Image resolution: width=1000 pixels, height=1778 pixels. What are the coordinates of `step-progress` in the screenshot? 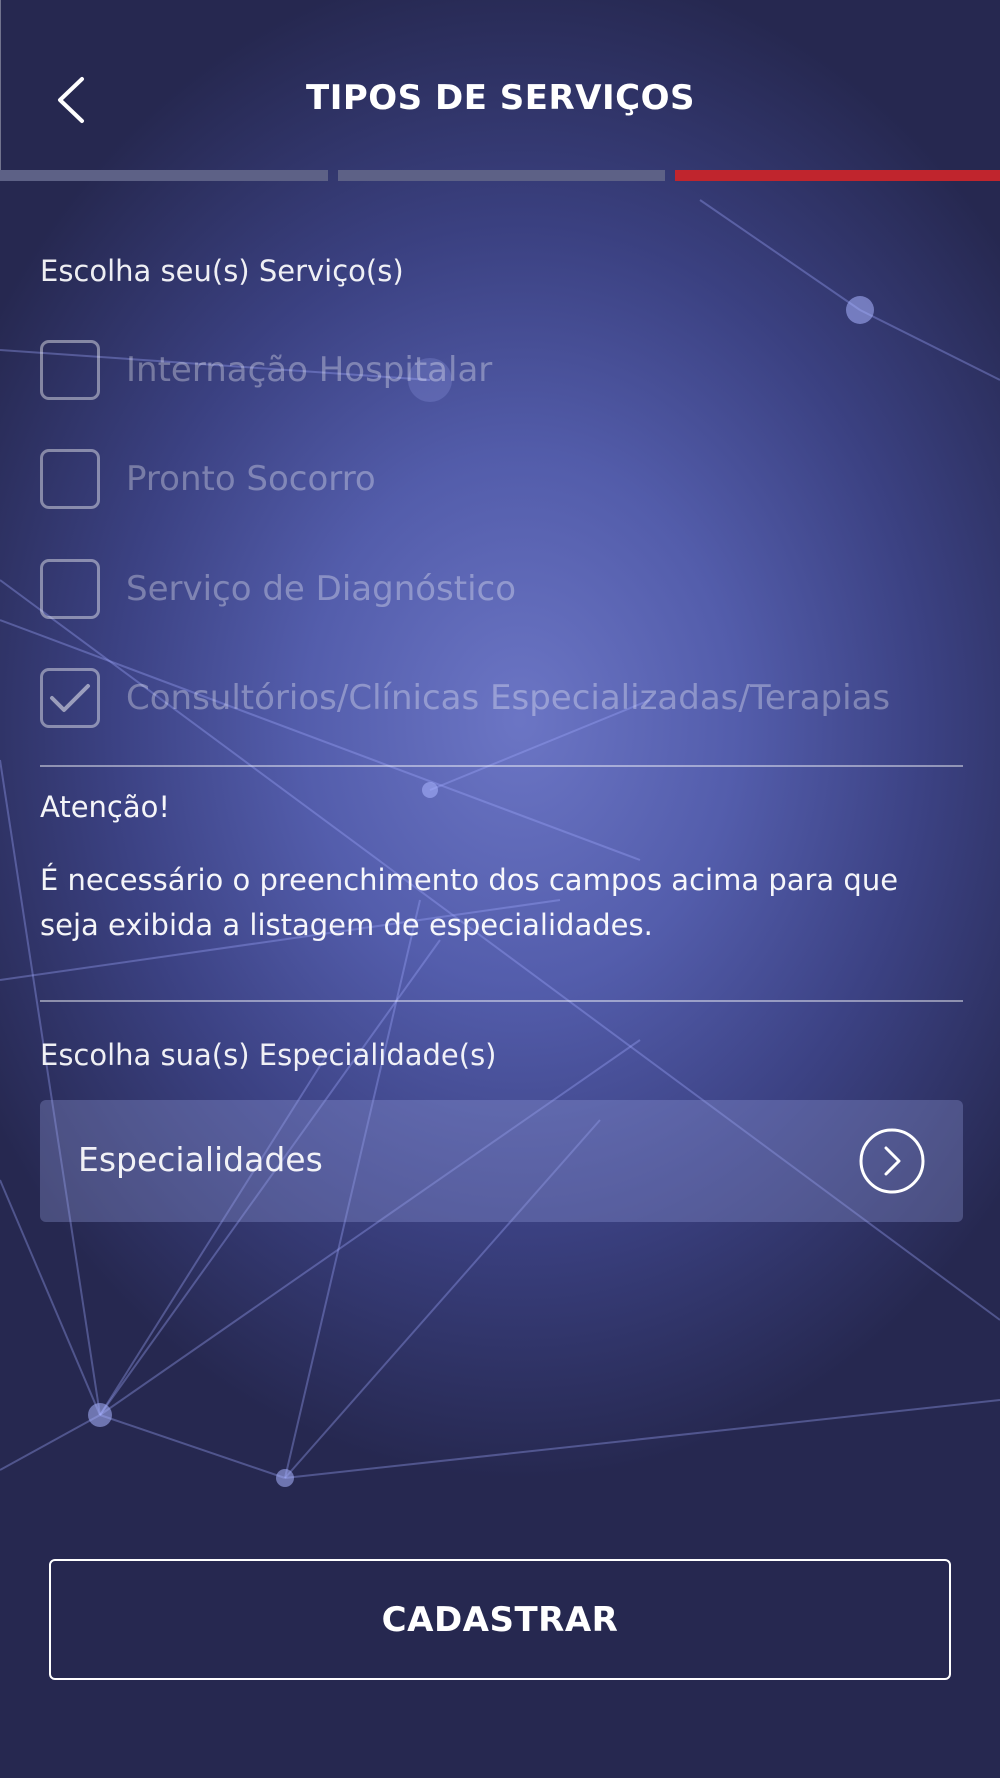 It's located at (500, 175).